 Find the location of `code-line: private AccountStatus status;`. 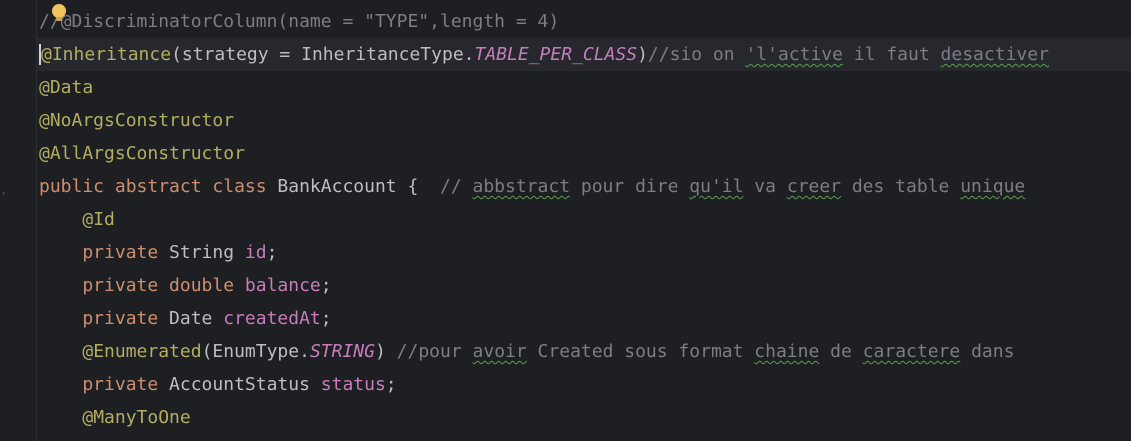

code-line: private AccountStatus status; is located at coordinates (583, 384).